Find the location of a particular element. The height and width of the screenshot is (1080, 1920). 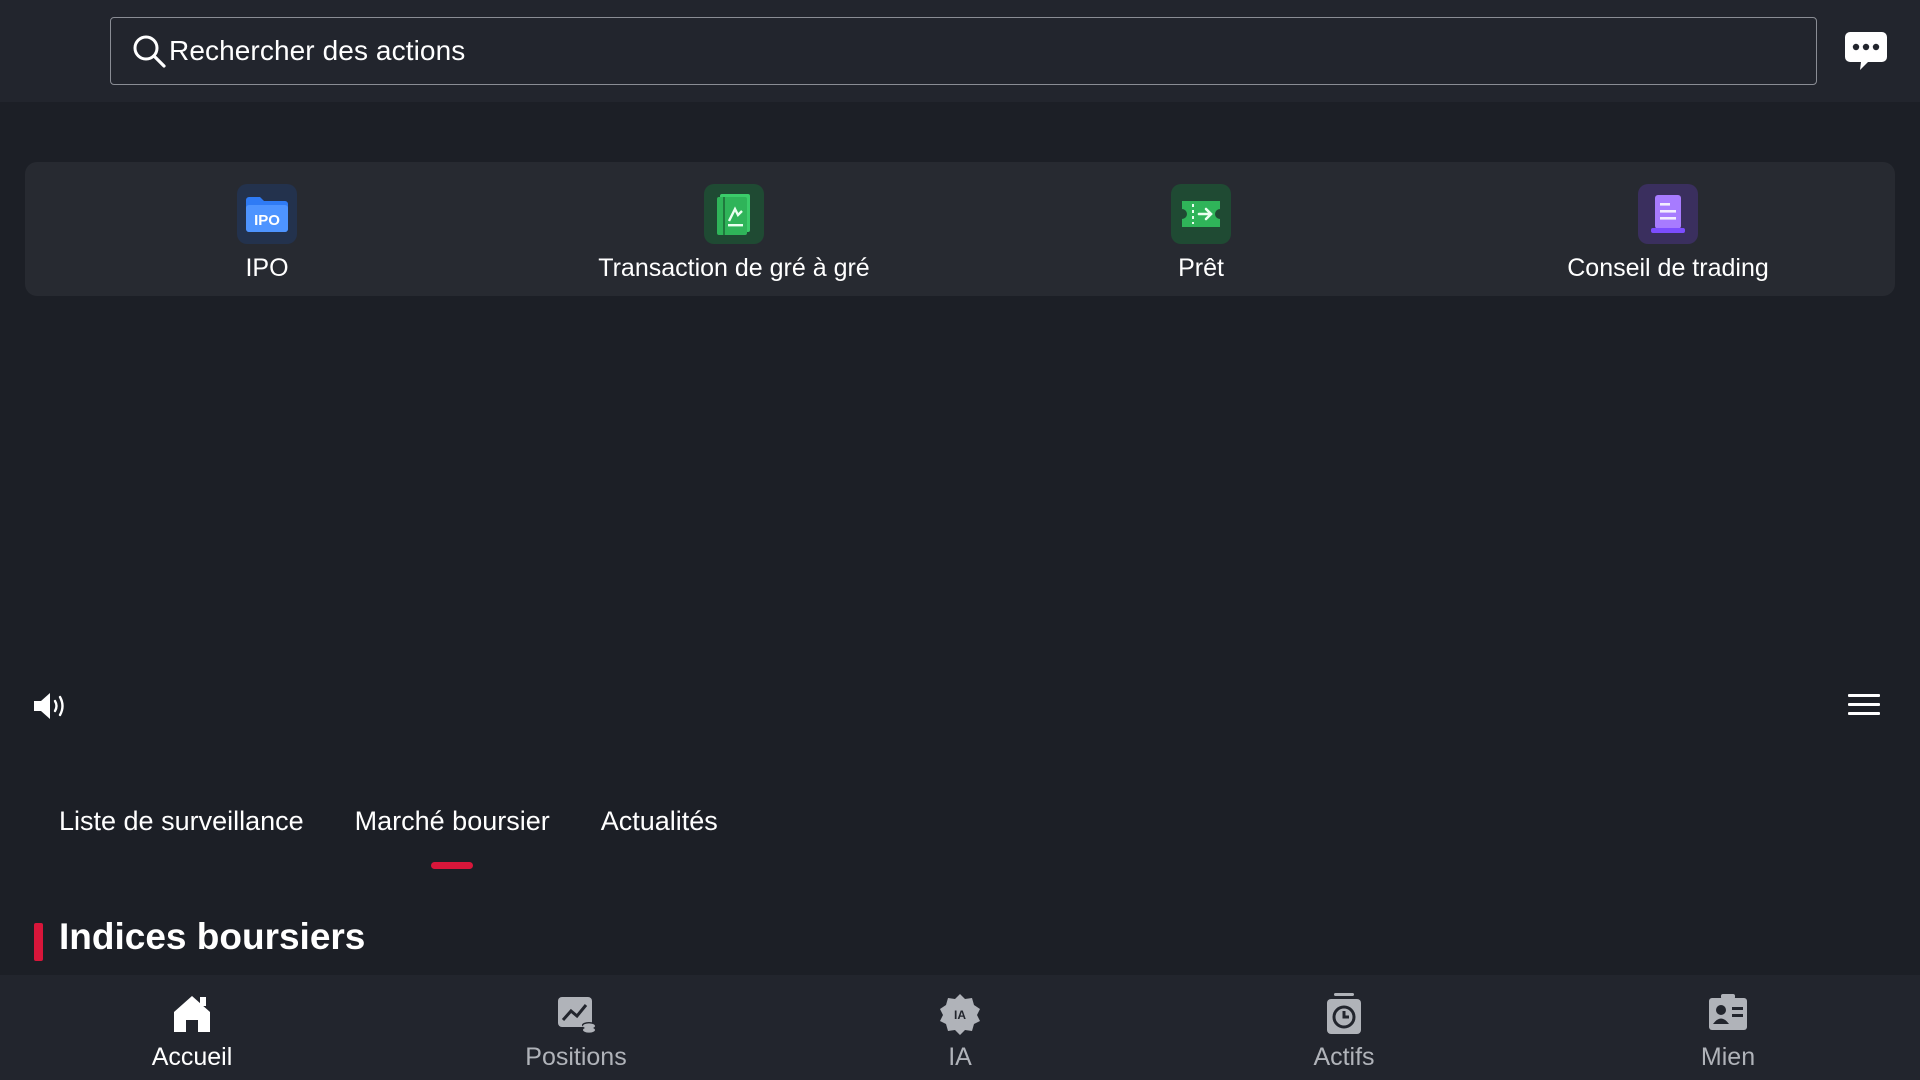

chat-button is located at coordinates (1866, 51).